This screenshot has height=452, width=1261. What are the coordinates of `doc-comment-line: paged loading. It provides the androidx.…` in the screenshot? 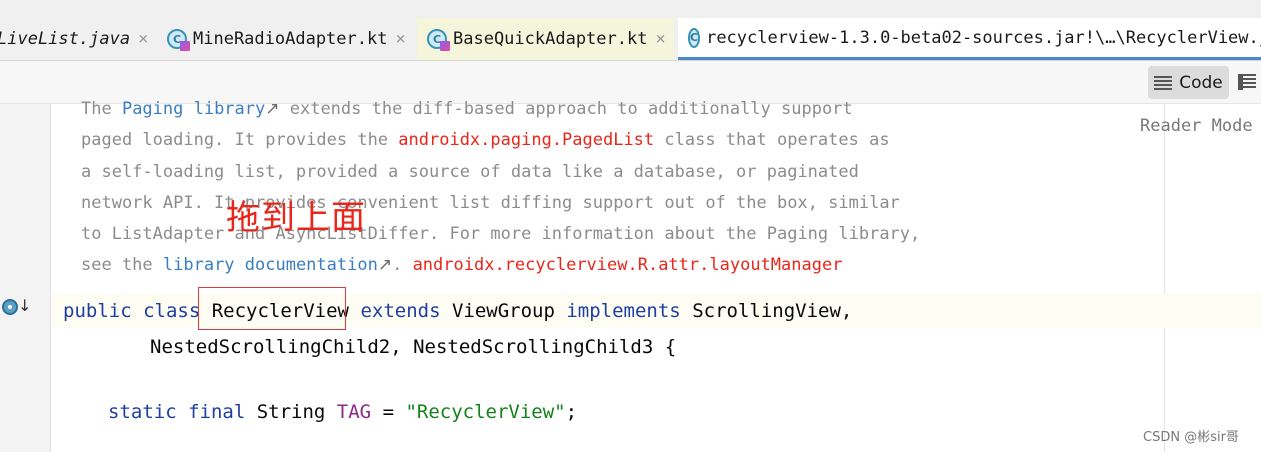 It's located at (485, 140).